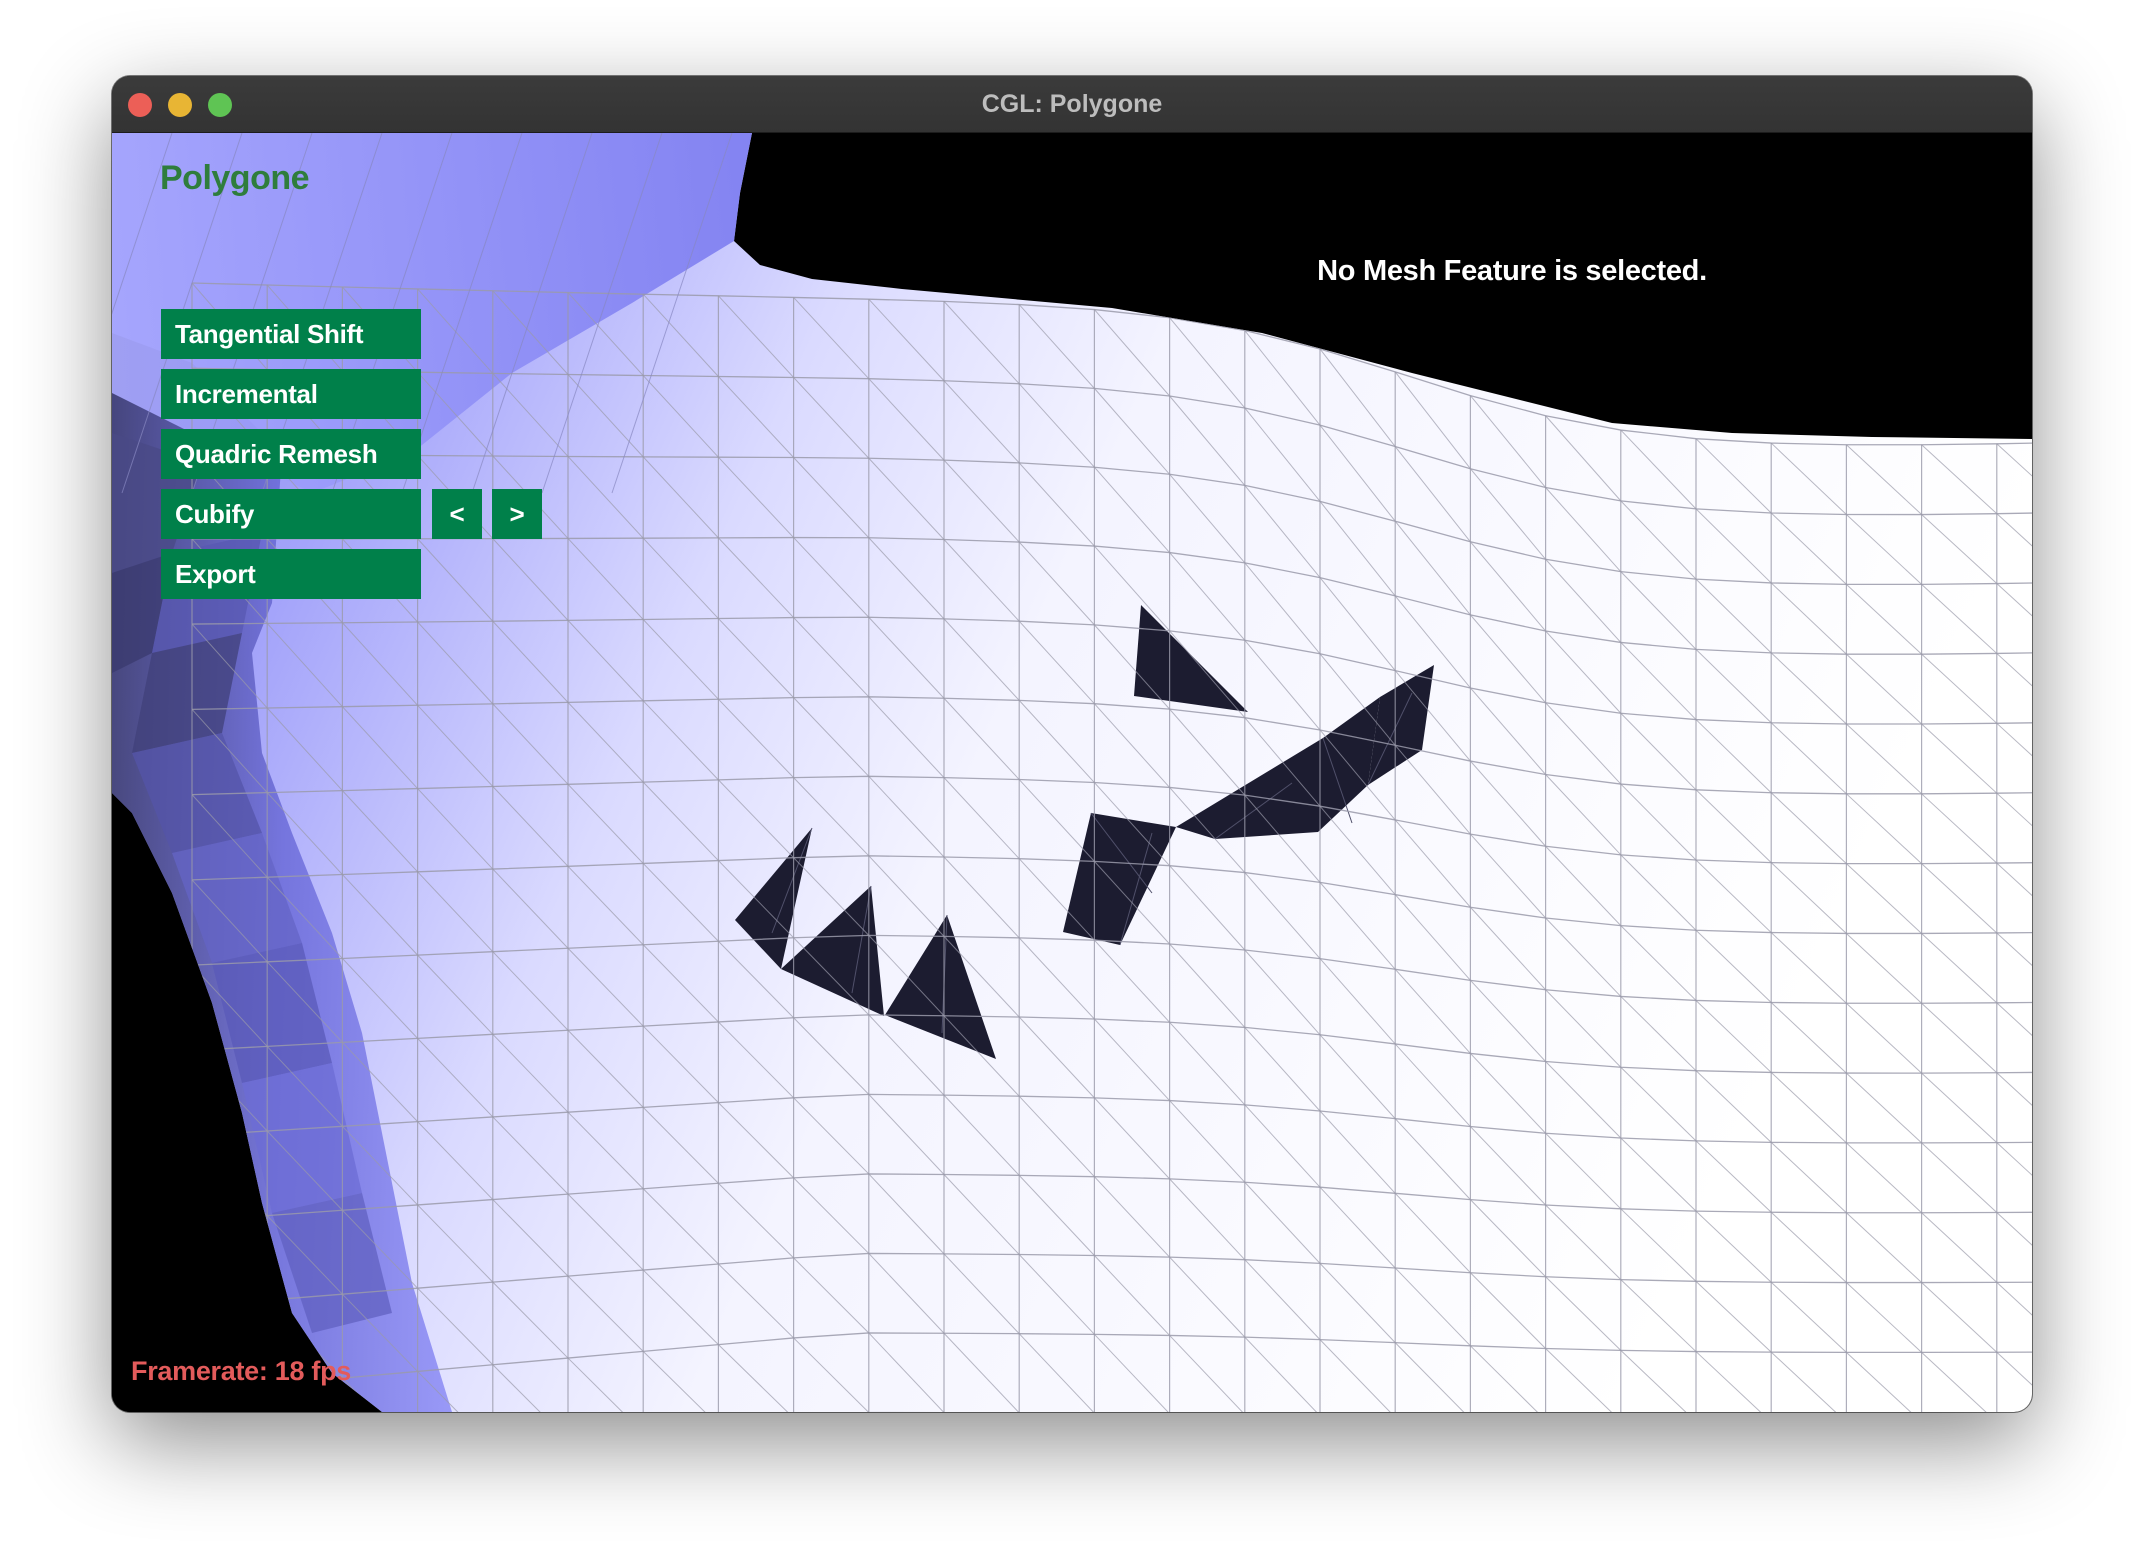 The height and width of the screenshot is (1560, 2144). Describe the element at coordinates (241, 1371) in the screenshot. I see `framerate-readout: Framerate: 18 fps` at that location.